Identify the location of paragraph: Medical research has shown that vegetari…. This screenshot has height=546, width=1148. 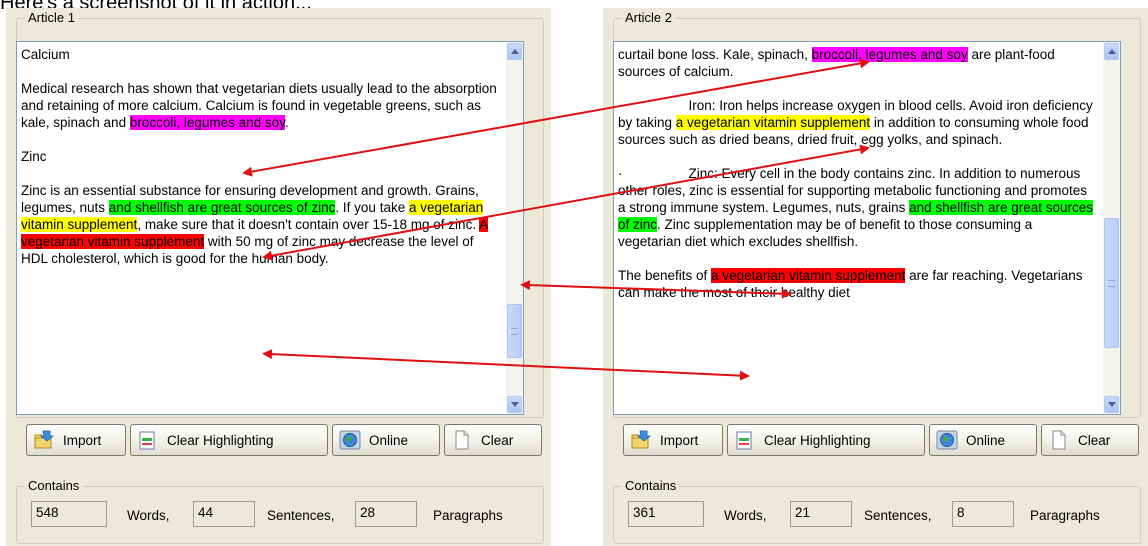
(260, 105).